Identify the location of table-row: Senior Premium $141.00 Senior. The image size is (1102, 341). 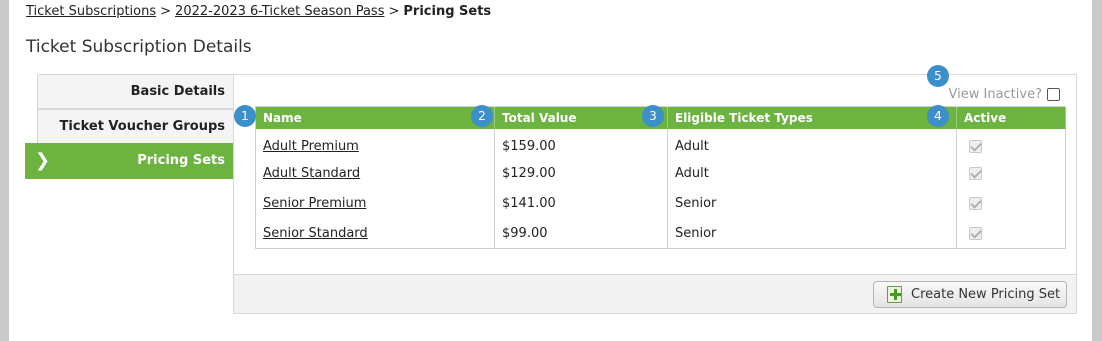
(660, 203).